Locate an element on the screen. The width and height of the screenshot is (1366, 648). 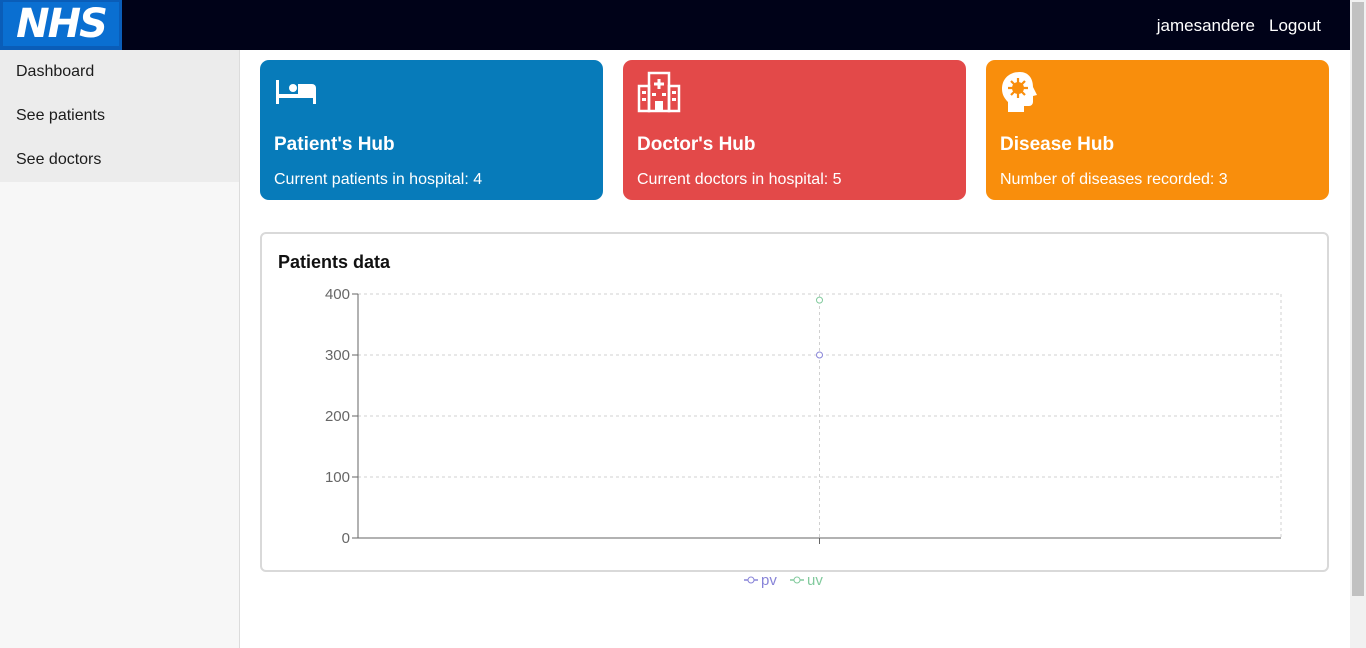
y-tick-label: 400 is located at coordinates (337, 294).